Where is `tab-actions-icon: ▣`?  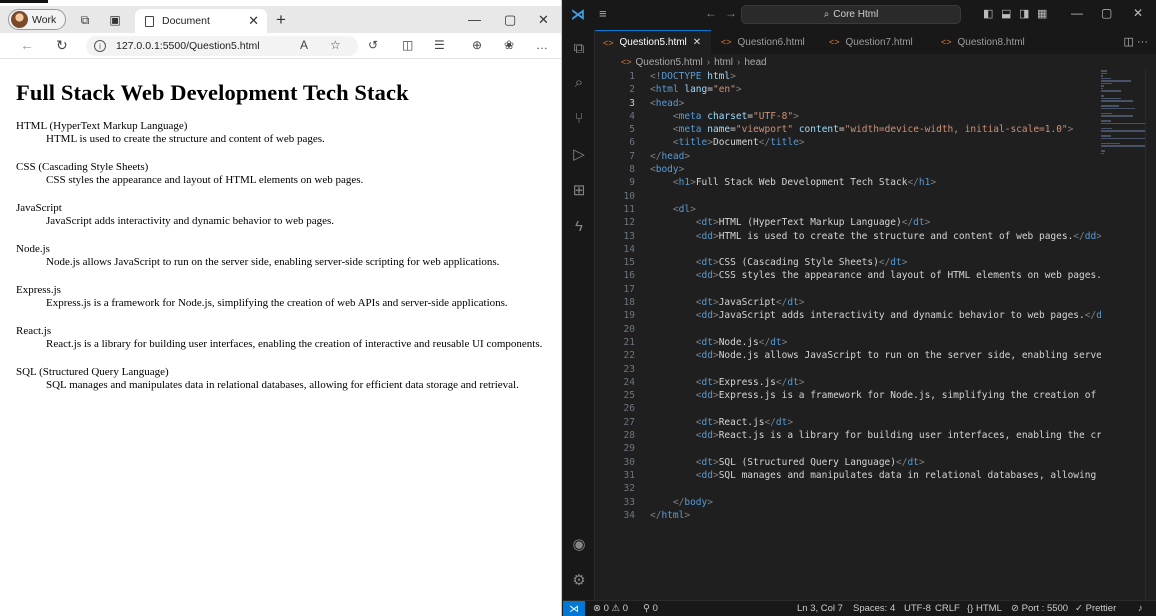 tab-actions-icon: ▣ is located at coordinates (115, 20).